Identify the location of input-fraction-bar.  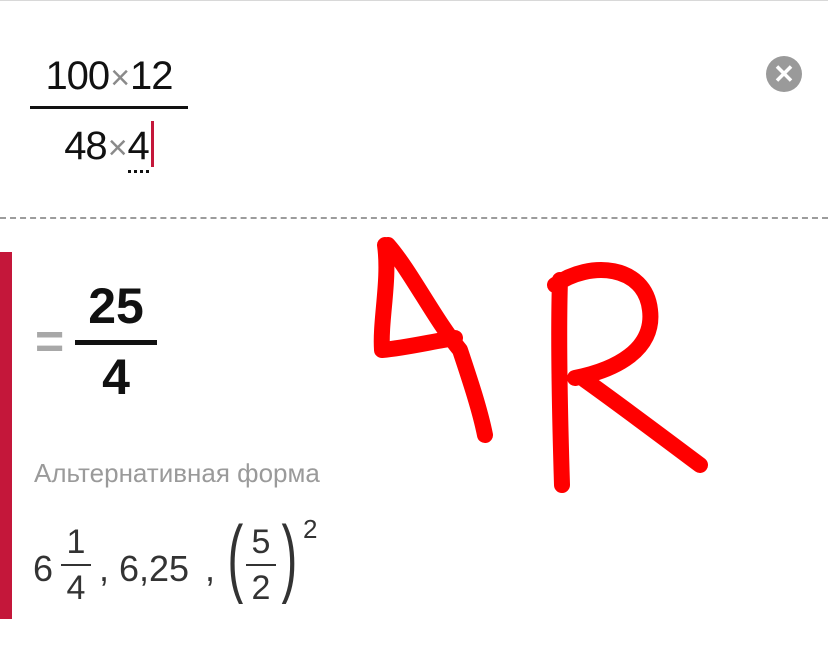
(109, 107).